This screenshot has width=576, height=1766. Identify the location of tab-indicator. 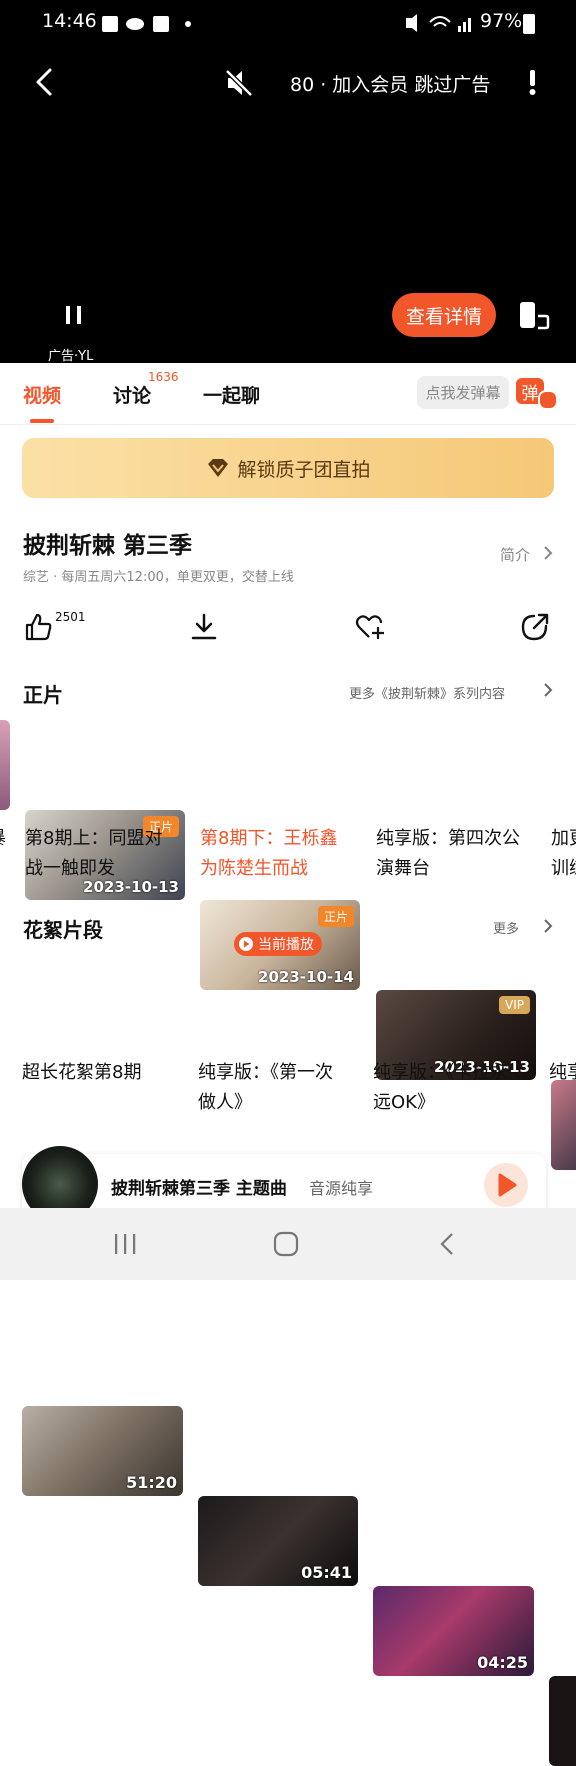
(42, 421).